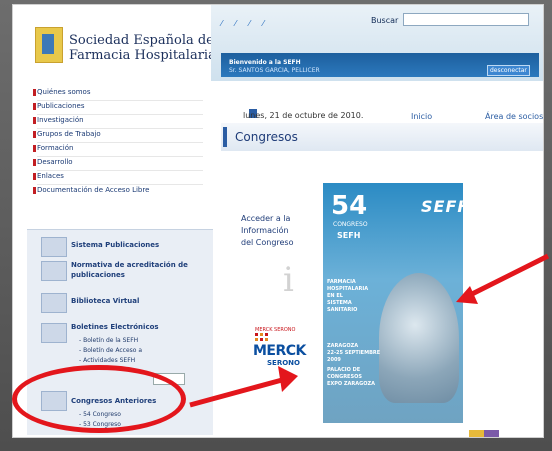  What do you see at coordinates (484, 433) in the screenshot?
I see `footer-logos` at bounding box center [484, 433].